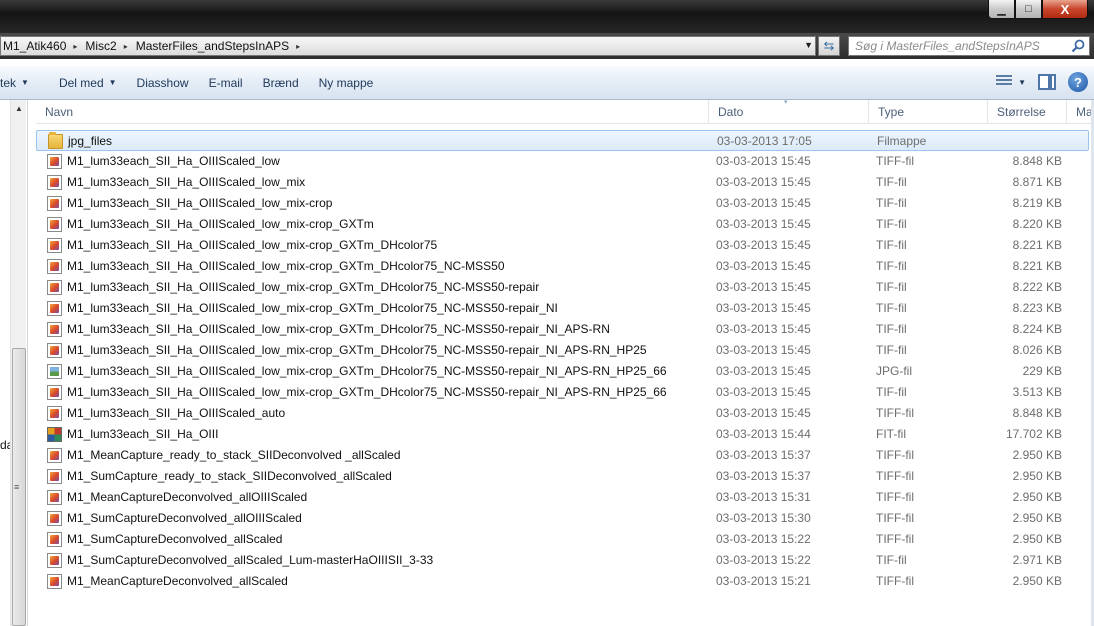 The height and width of the screenshot is (626, 1094). I want to click on file-date: 03-03-2013 15:30, so click(763, 518).